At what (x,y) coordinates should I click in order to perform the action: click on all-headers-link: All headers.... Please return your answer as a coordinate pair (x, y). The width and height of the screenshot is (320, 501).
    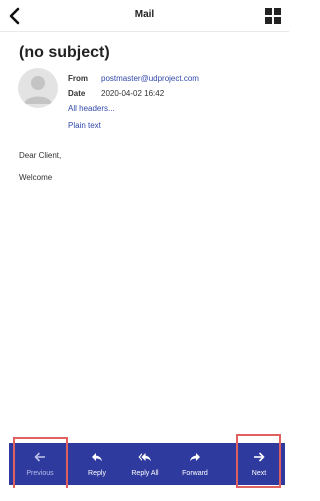
    Looking at the image, I should click on (91, 108).